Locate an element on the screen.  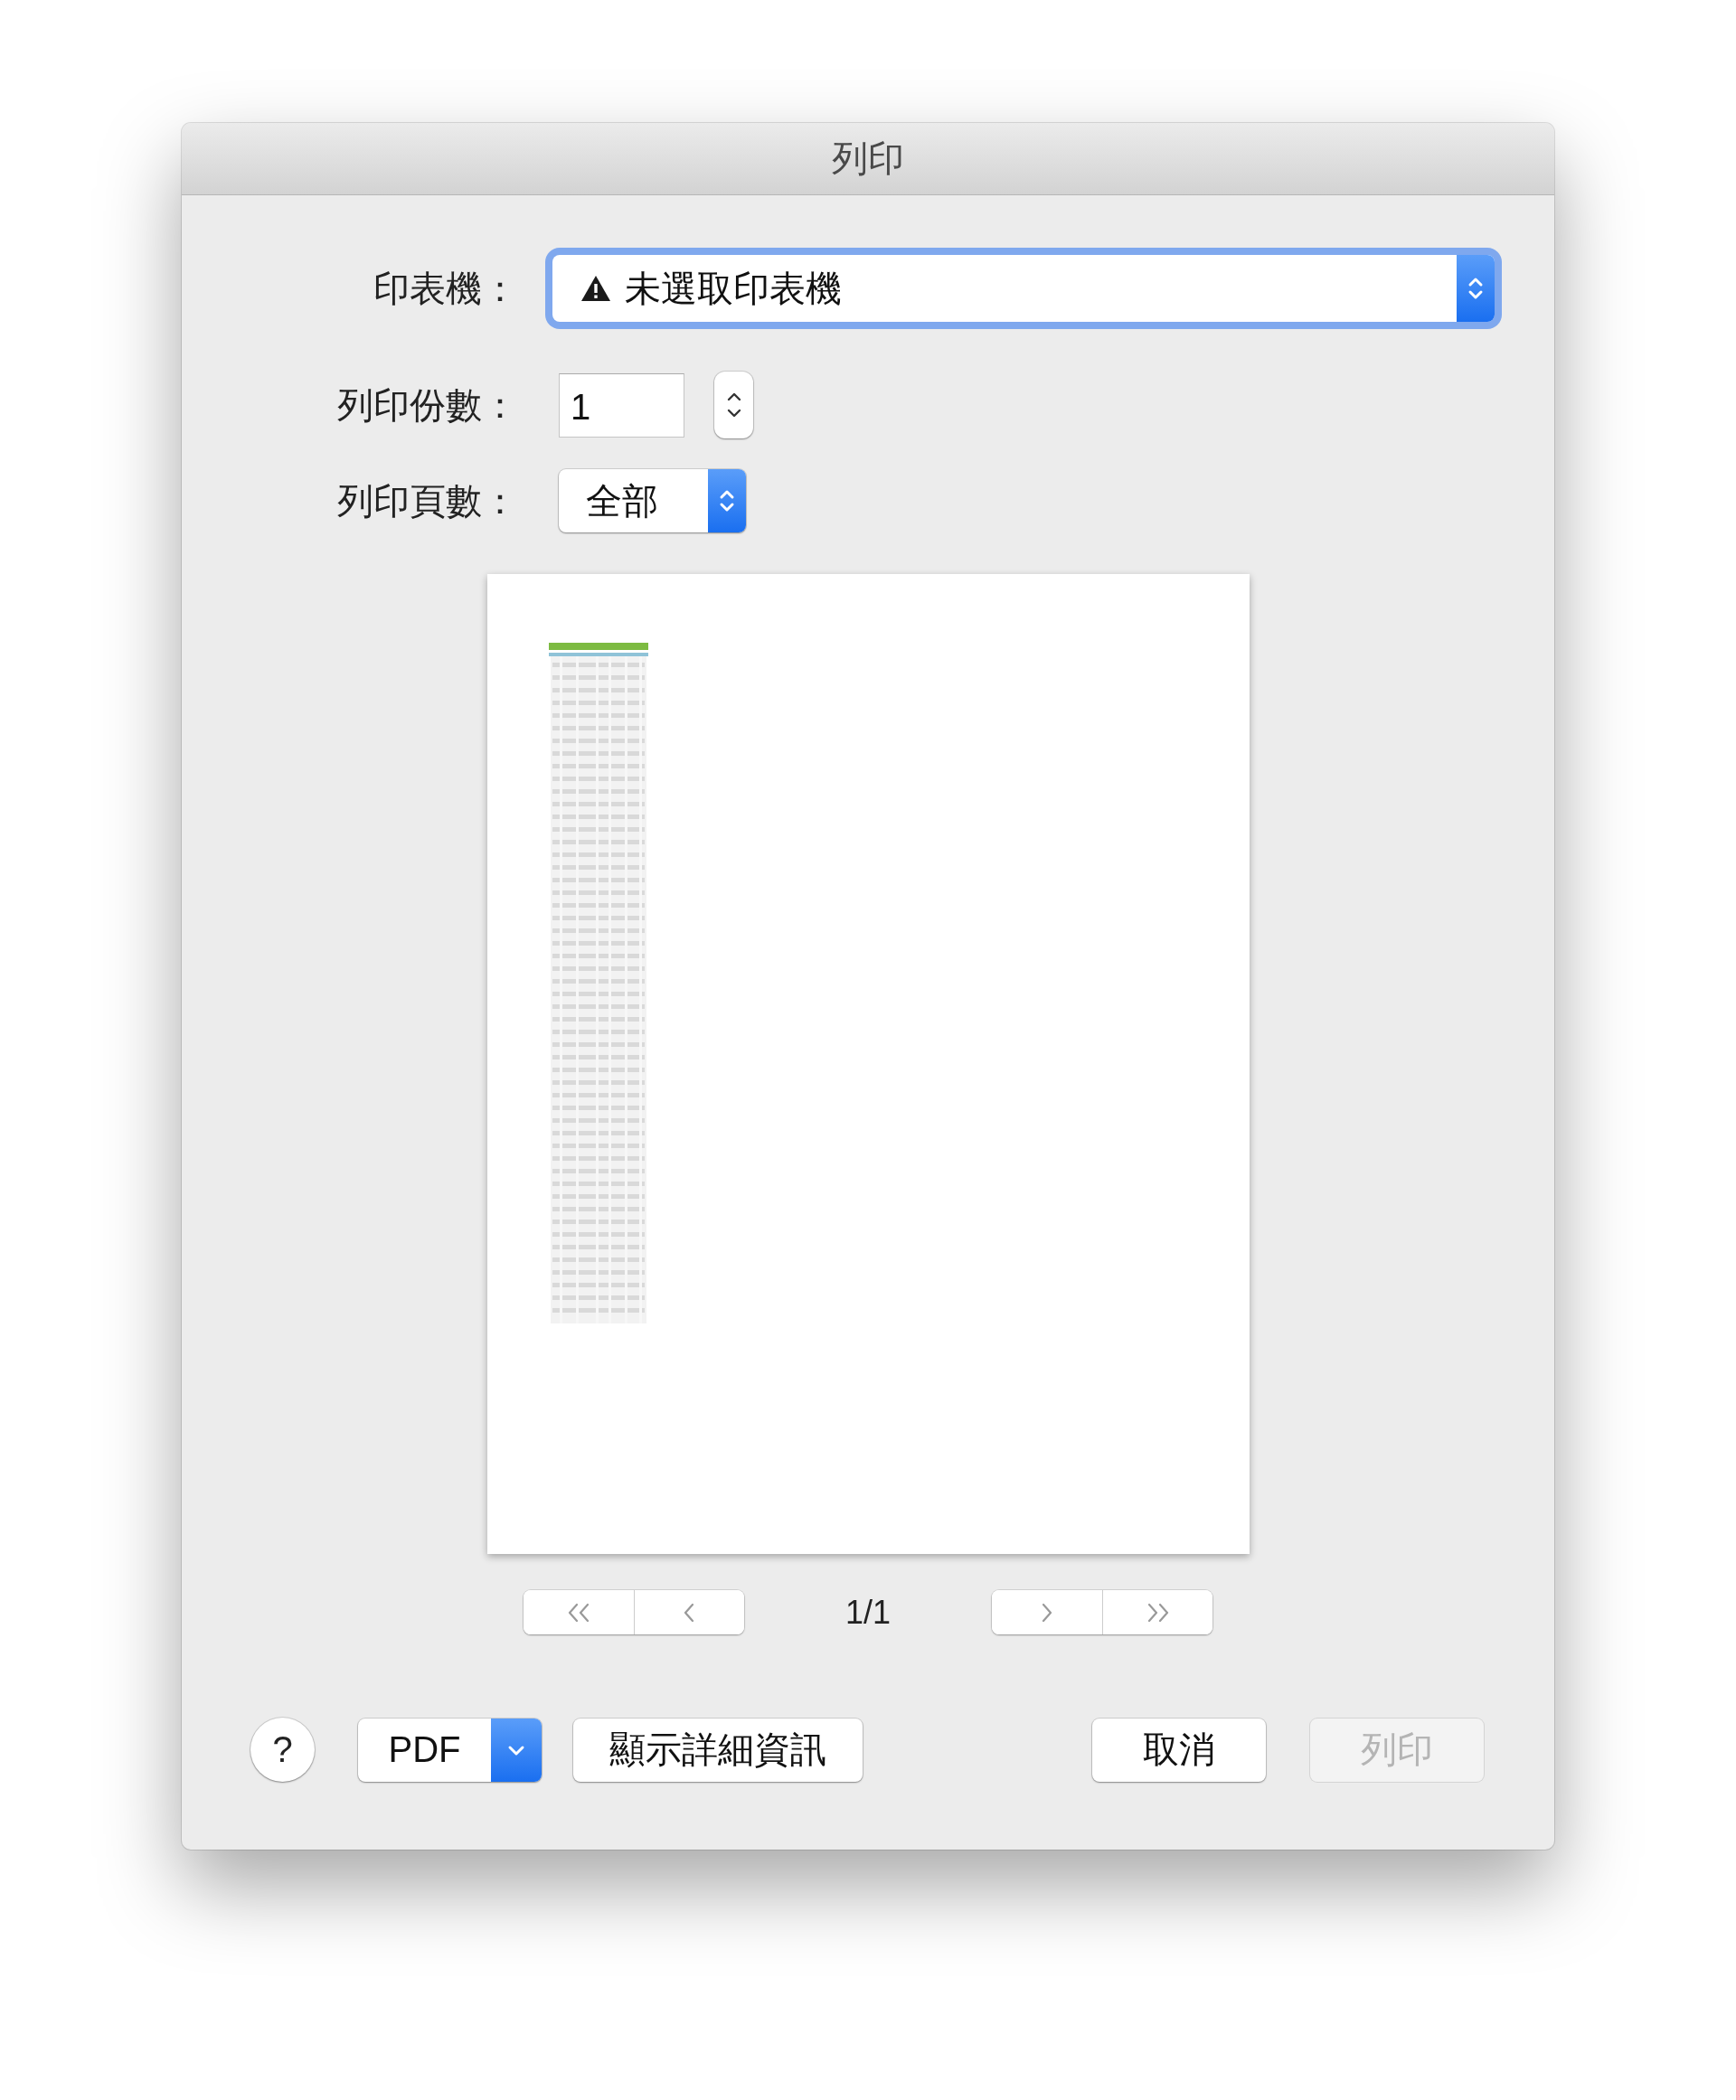
field-label: 印表機： is located at coordinates (446, 288).